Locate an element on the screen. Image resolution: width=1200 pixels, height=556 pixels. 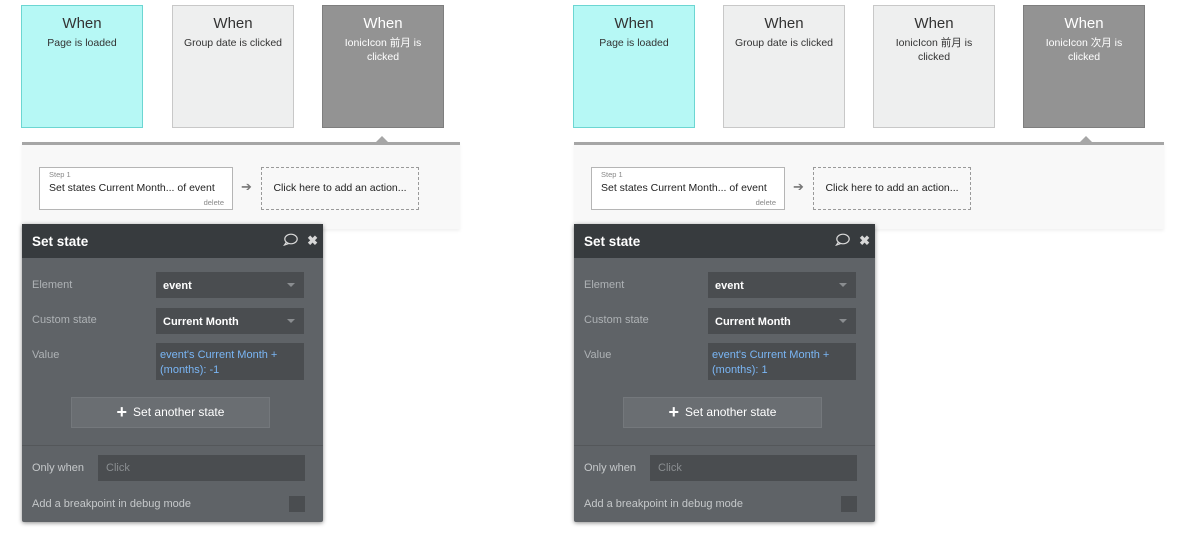
event-card-next-month-clicked: When IonicIcon 次月 is clicked is located at coordinates (1084, 66).